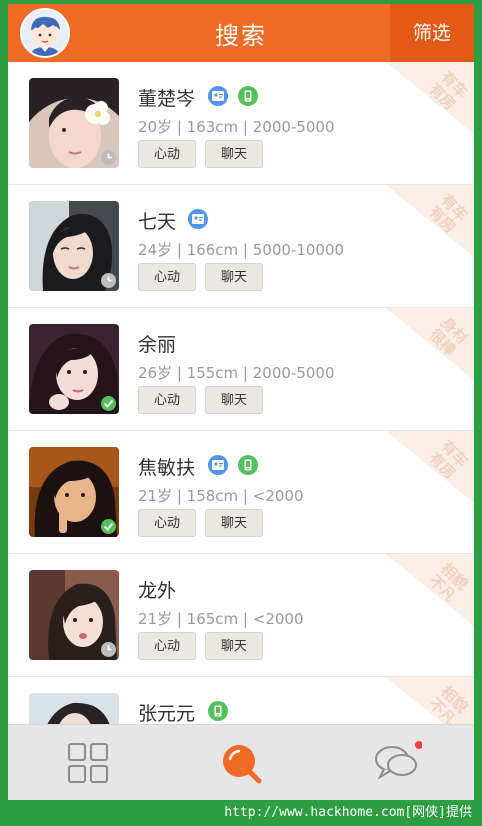 Image resolution: width=482 pixels, height=826 pixels. What do you see at coordinates (241, 700) in the screenshot?
I see `list-item: 张元元 相貌不凡` at bounding box center [241, 700].